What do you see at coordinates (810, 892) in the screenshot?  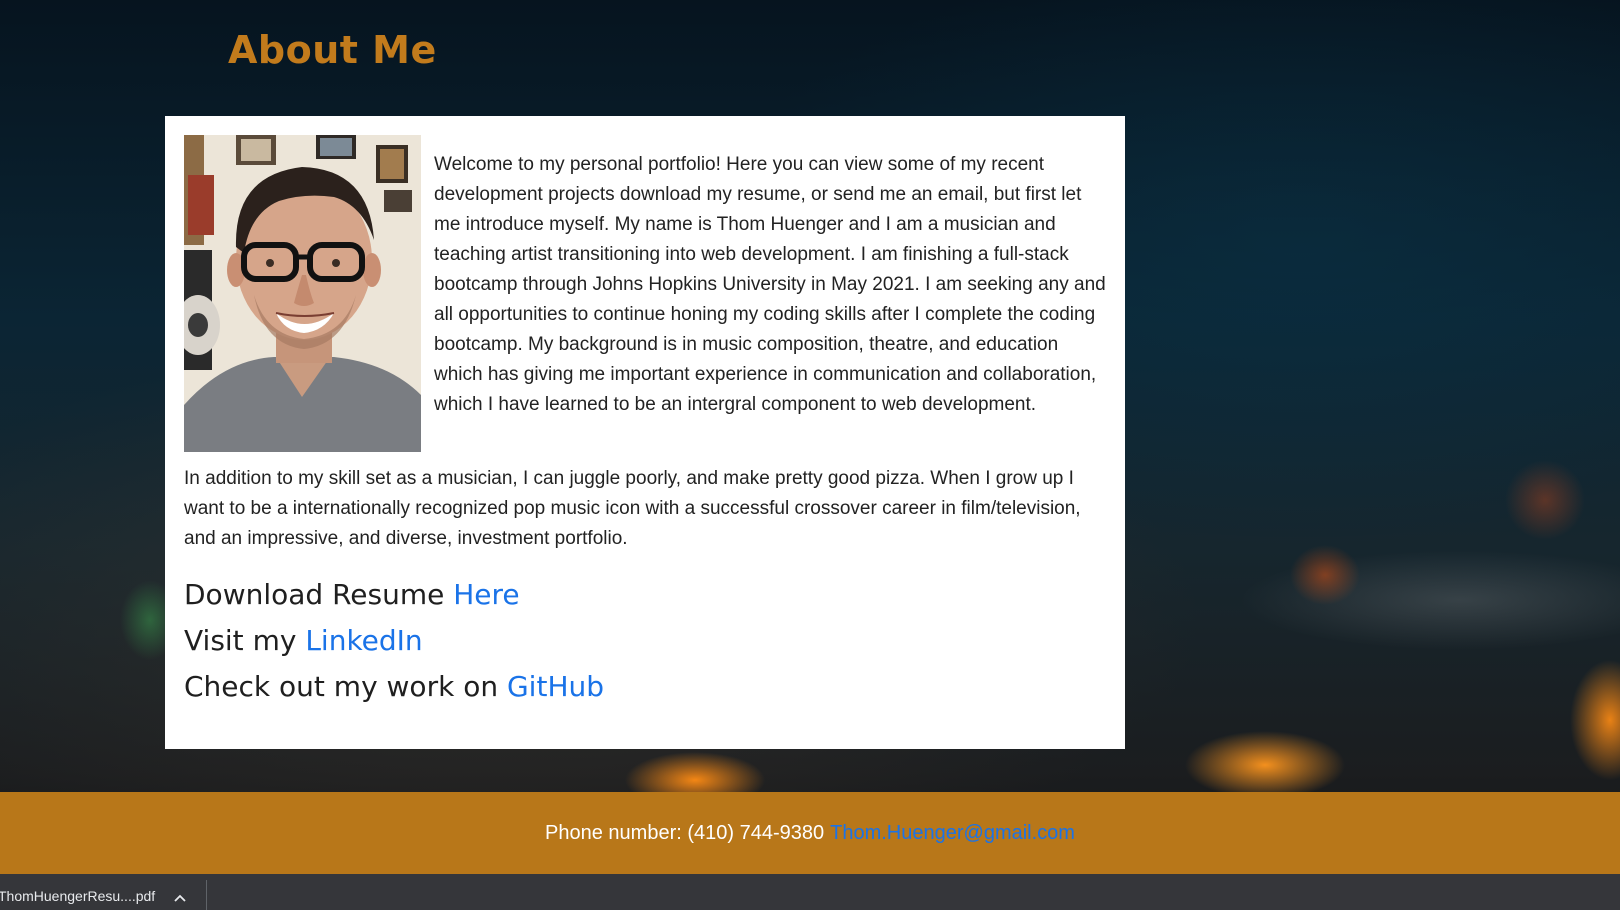 I see `browser-download-bar: ThomHuengerResu....pdf` at bounding box center [810, 892].